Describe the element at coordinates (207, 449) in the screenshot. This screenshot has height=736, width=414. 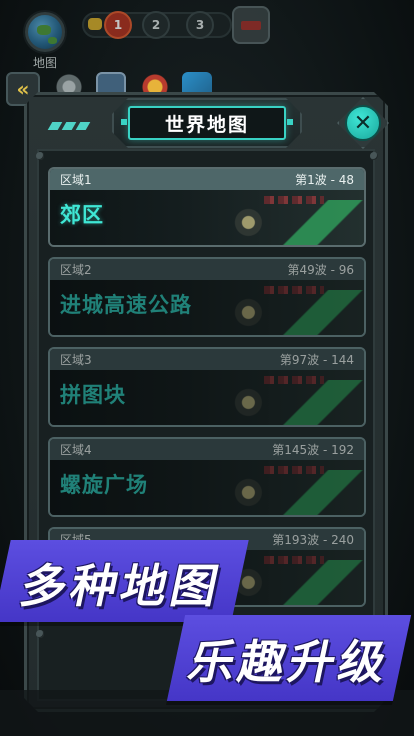
I see `region-card-header: 区域4 第145波 - 192` at that location.